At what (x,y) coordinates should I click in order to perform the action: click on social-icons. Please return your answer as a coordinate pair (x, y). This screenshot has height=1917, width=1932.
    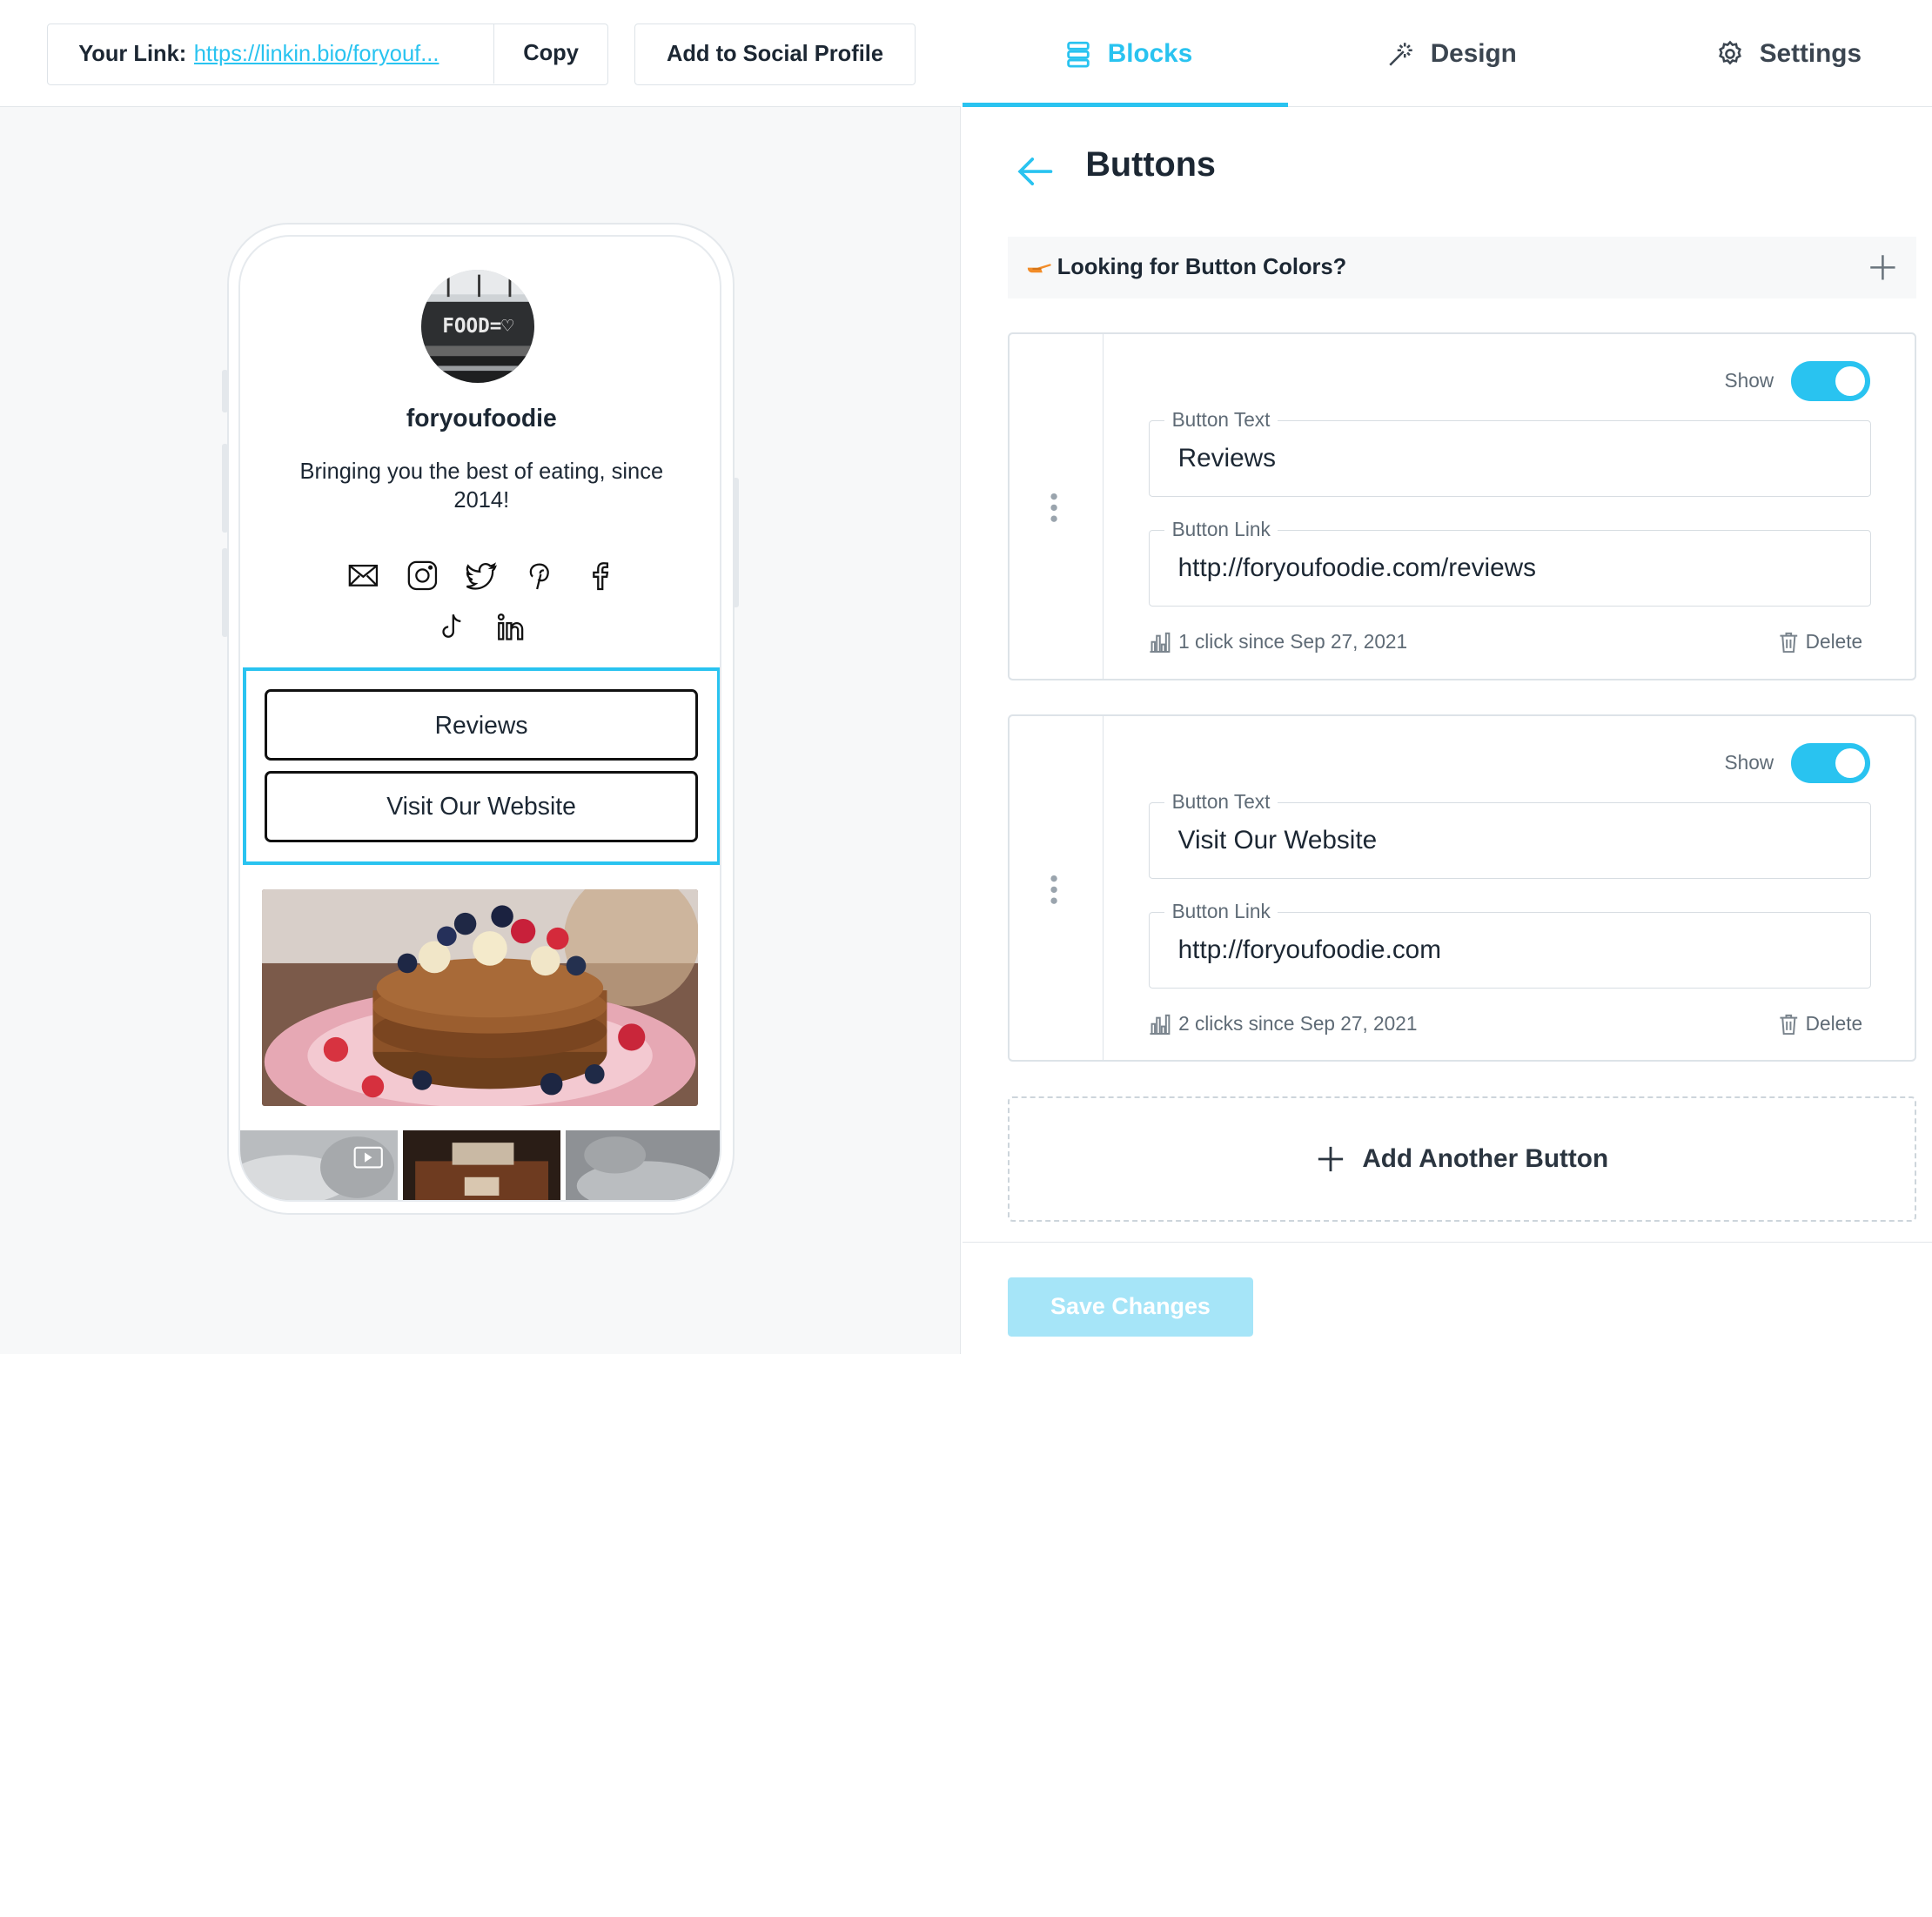
    Looking at the image, I should click on (480, 601).